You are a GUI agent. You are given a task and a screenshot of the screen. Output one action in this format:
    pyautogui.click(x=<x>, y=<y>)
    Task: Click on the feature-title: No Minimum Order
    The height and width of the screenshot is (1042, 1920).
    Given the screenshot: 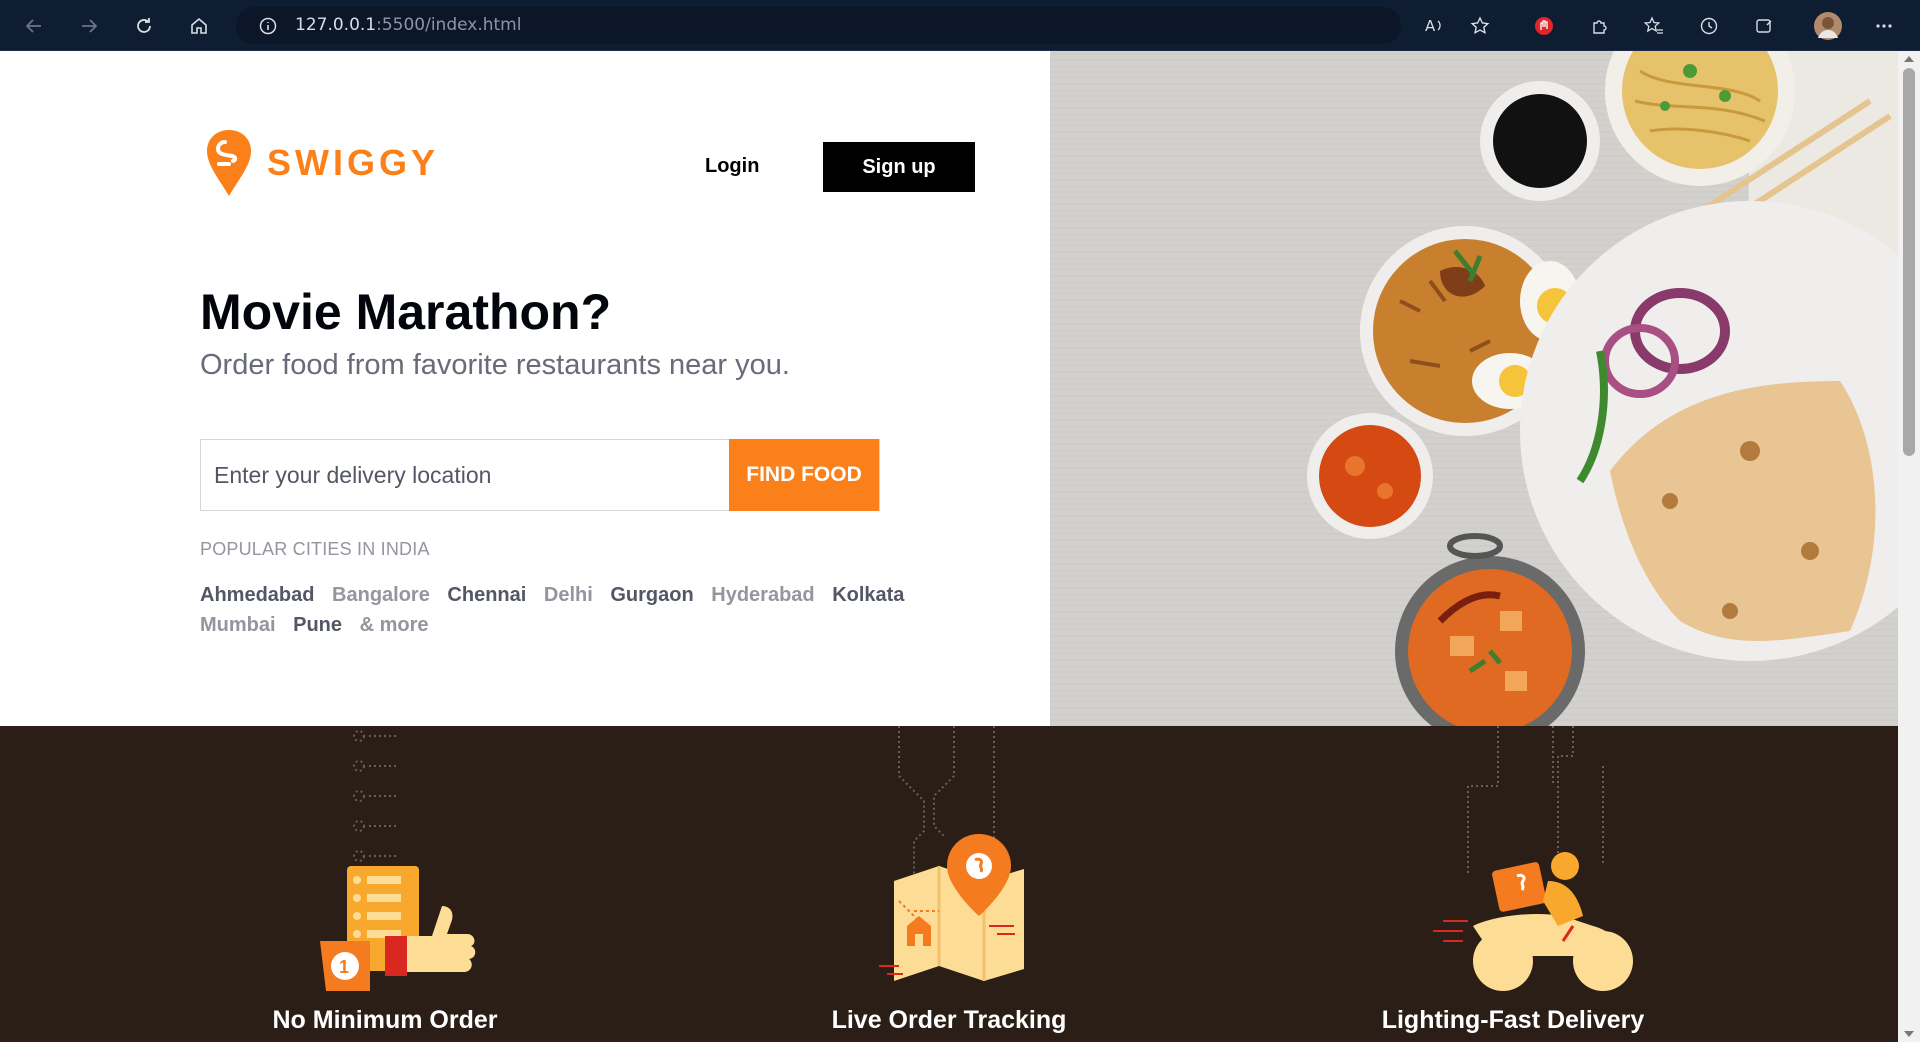 What is the action you would take?
    pyautogui.click(x=385, y=1020)
    